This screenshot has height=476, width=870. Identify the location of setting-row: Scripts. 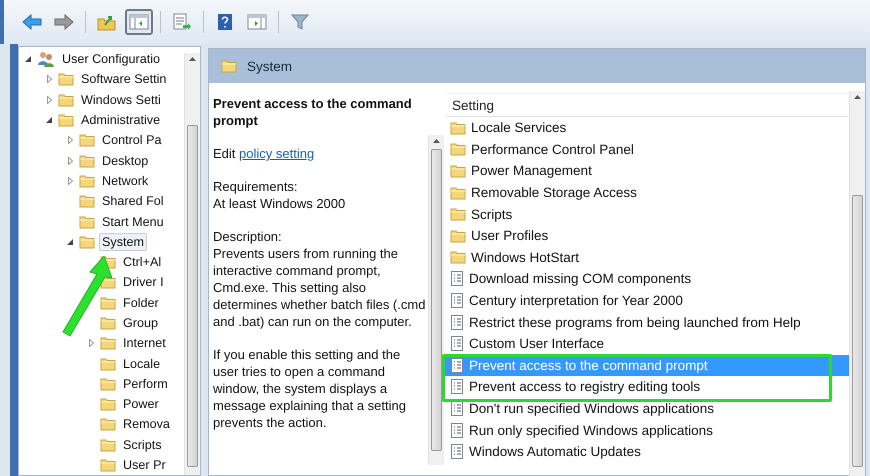
(646, 214).